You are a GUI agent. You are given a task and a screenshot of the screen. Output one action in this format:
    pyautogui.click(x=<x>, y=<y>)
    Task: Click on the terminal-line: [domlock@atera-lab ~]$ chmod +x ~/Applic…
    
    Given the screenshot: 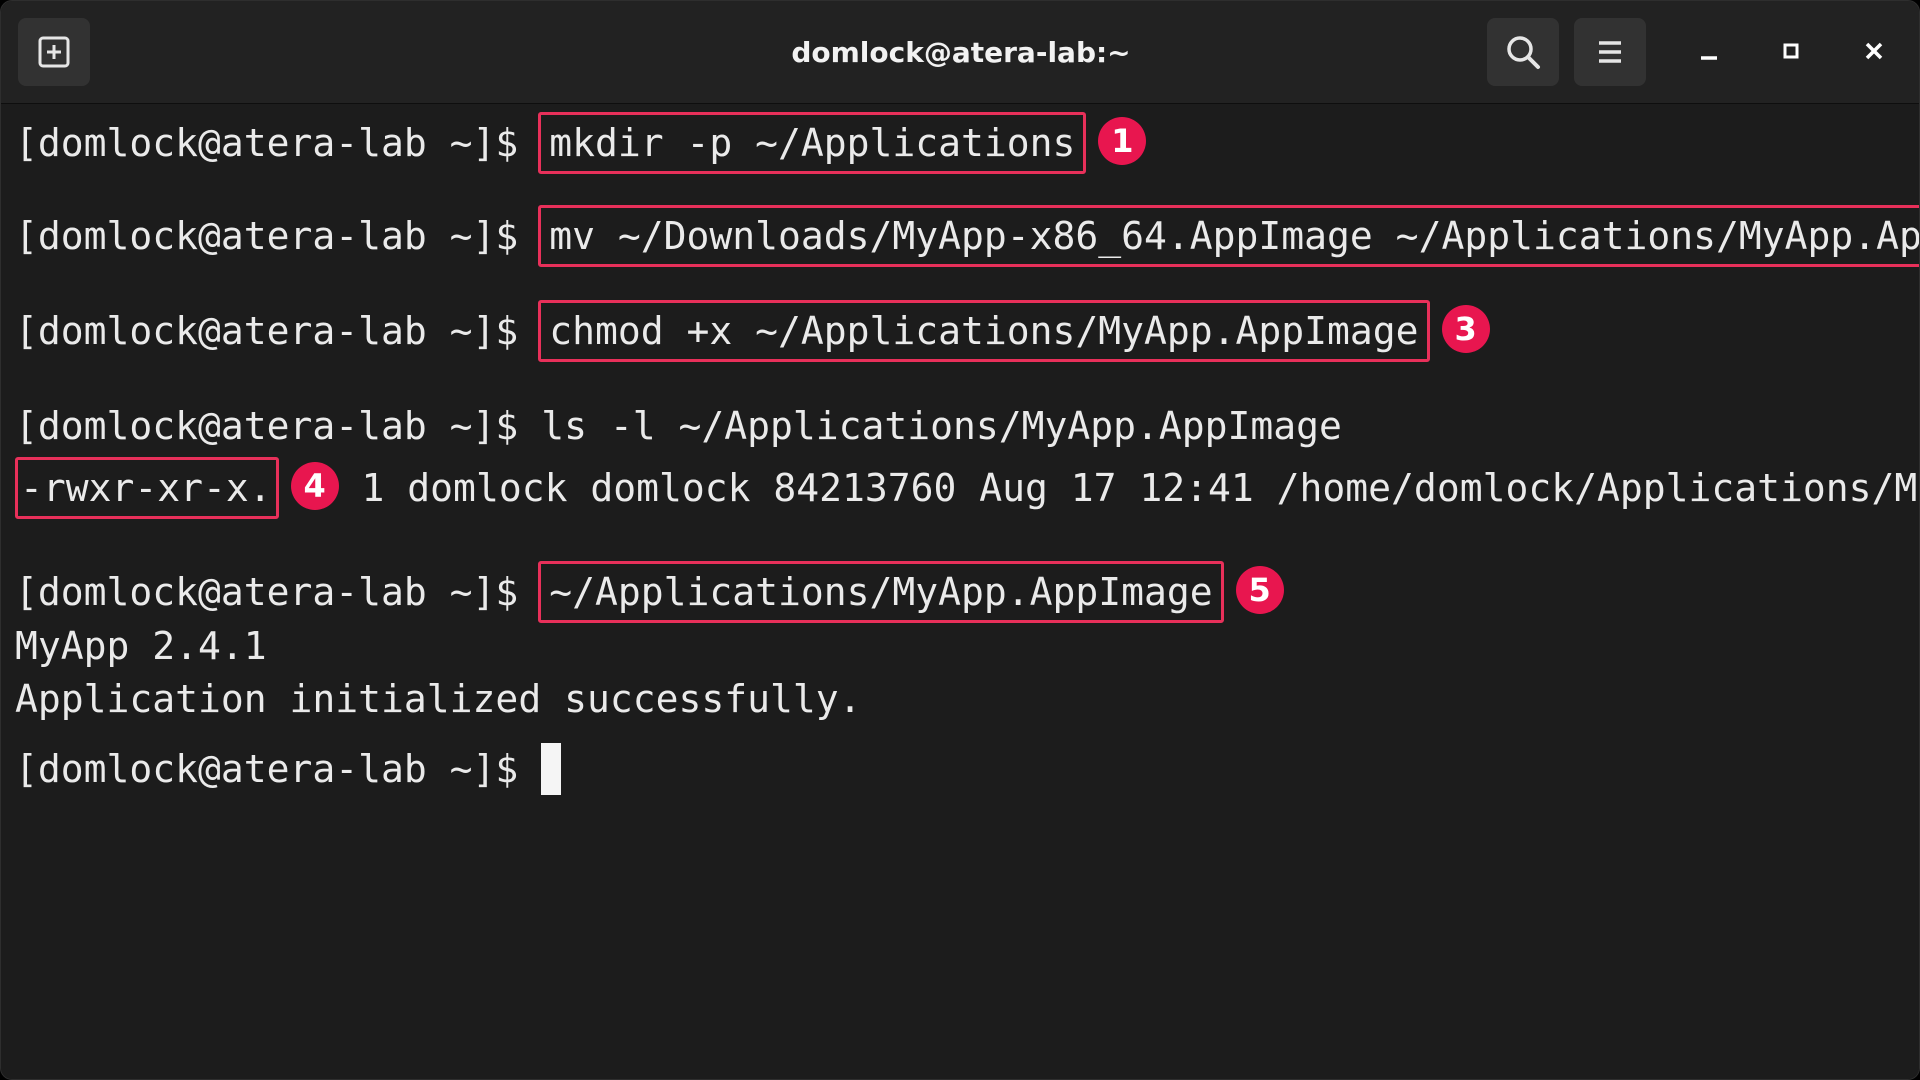 What is the action you would take?
    pyautogui.click(x=752, y=331)
    